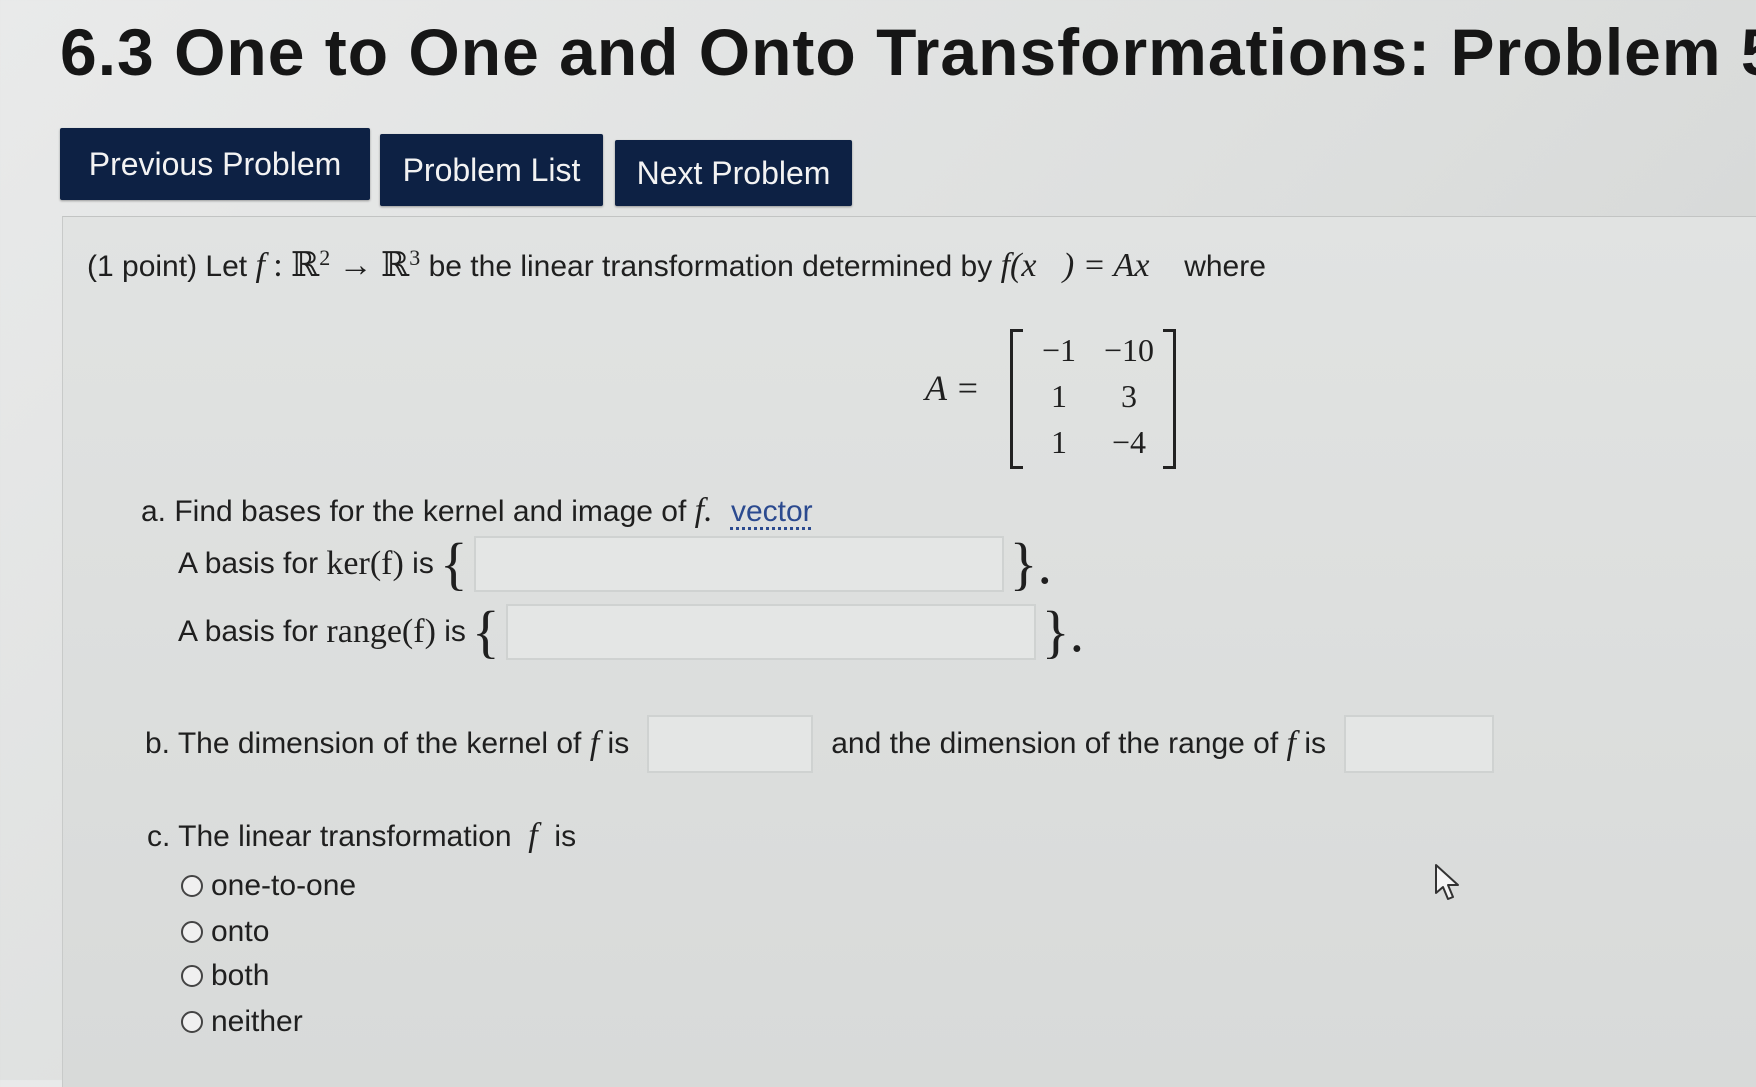  Describe the element at coordinates (565, 836) in the screenshot. I see `part-c-is: is` at that location.